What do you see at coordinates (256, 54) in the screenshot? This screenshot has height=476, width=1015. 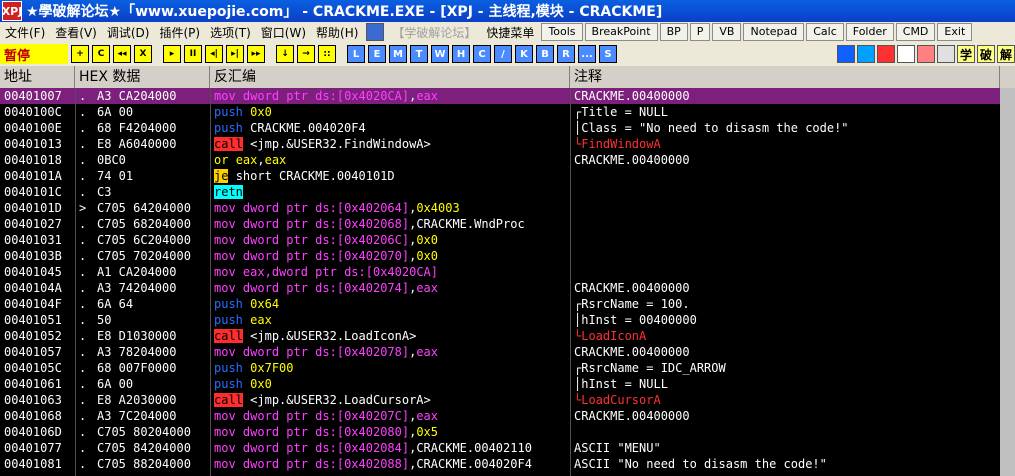 I see `toolbar-button: ▸▸` at bounding box center [256, 54].